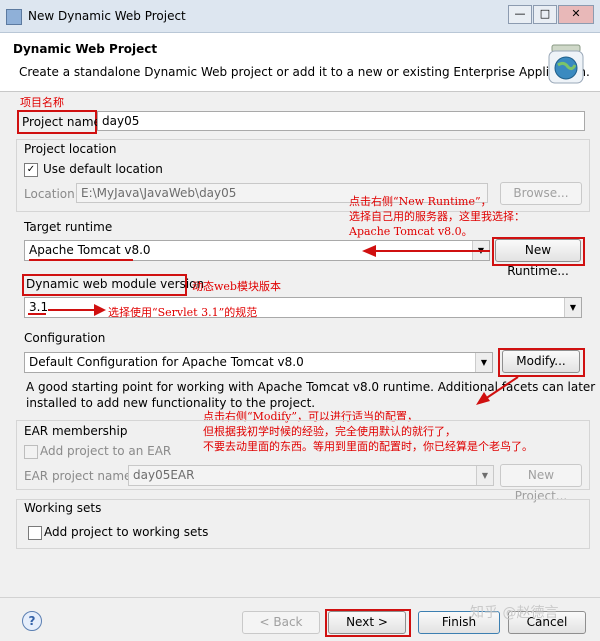 Image resolution: width=600 pixels, height=641 pixels. What do you see at coordinates (81, 260) in the screenshot?
I see `runtime-underline` at bounding box center [81, 260].